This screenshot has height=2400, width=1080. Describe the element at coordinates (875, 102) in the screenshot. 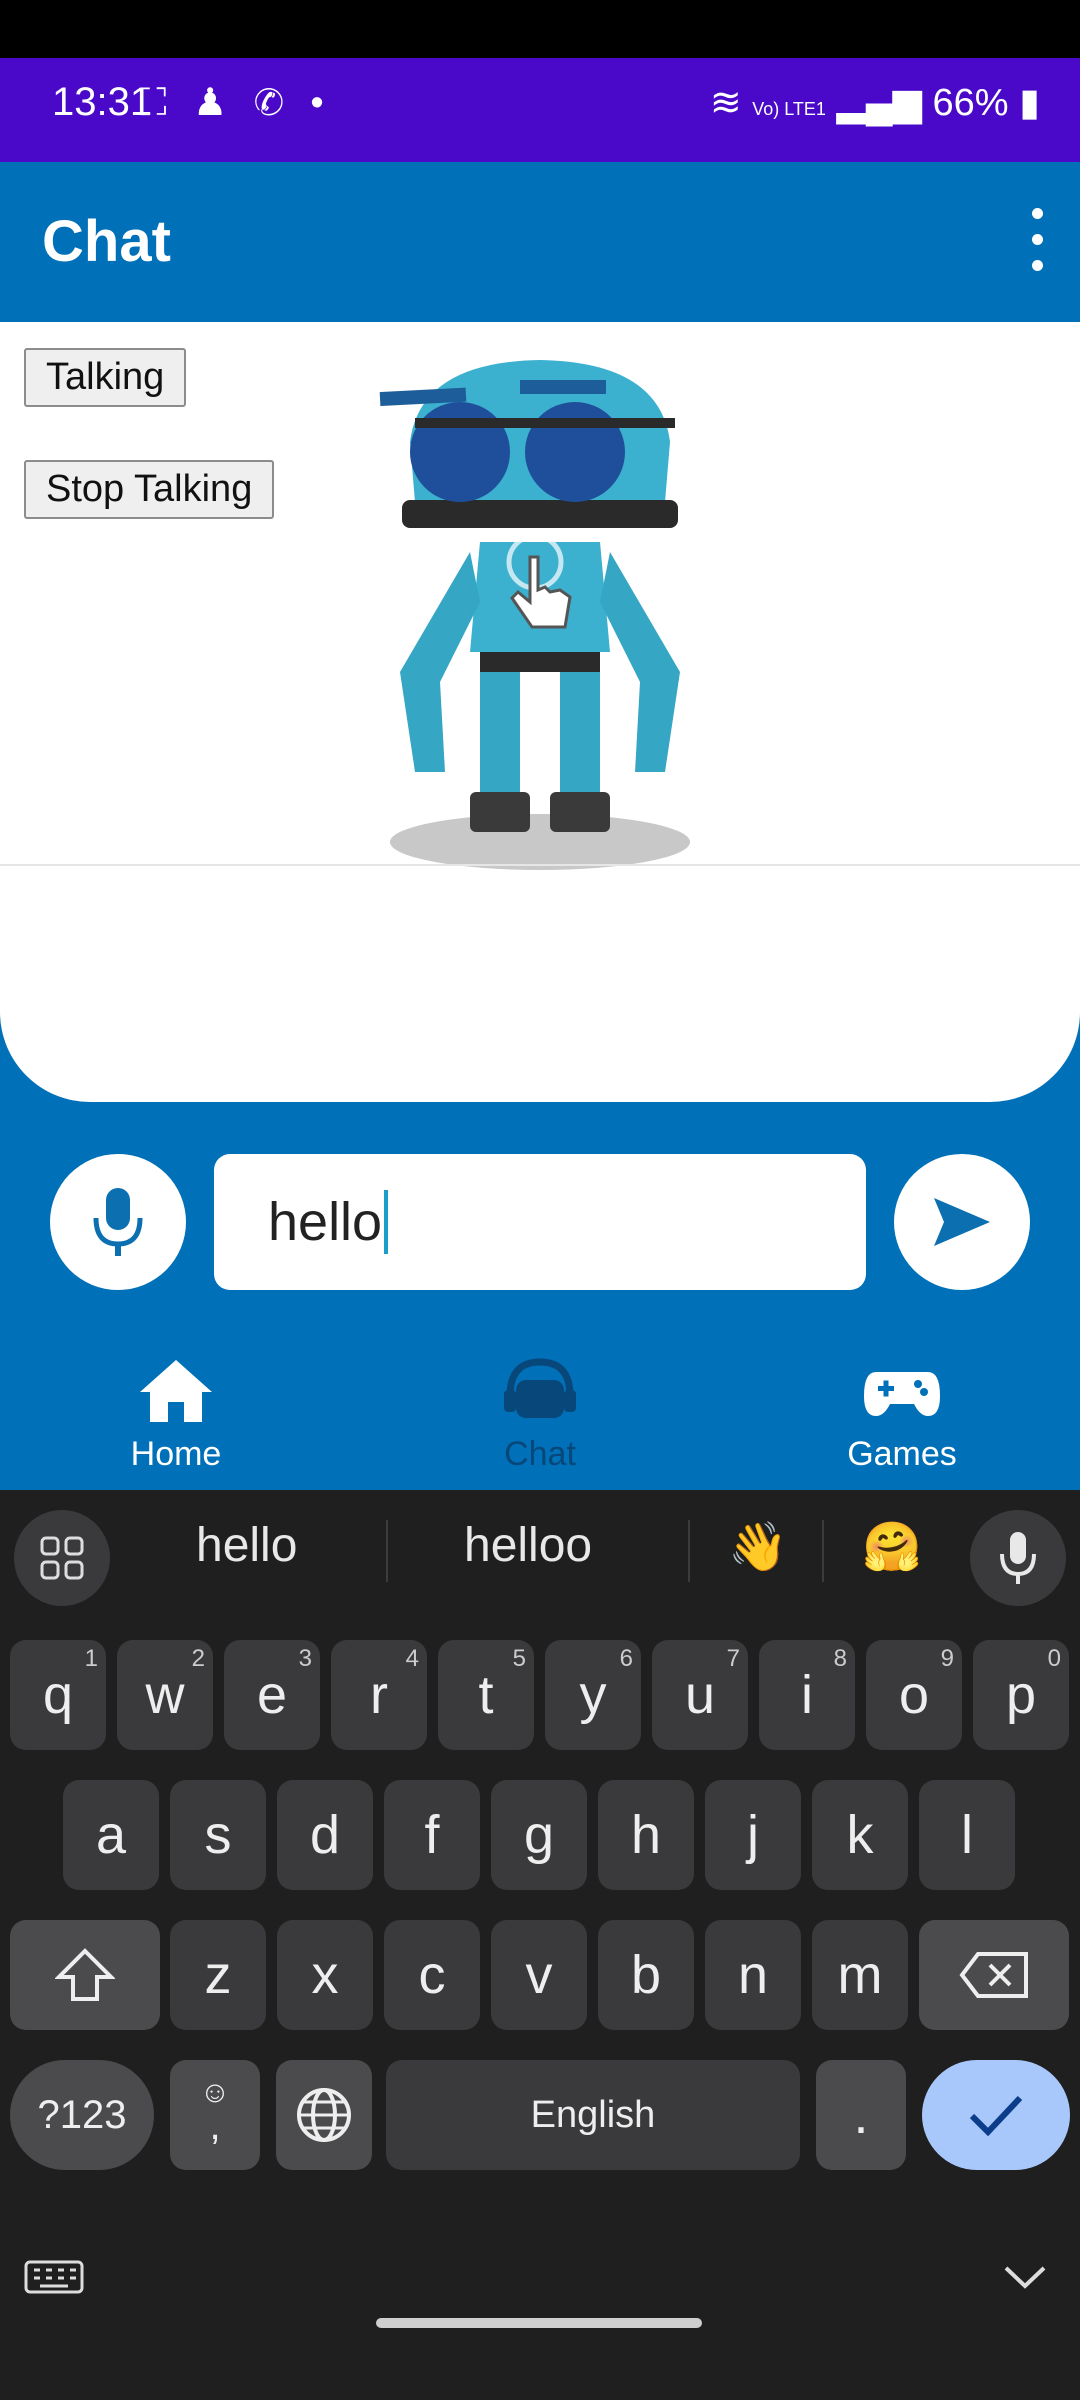

I see `status-right: ≋ Vo) LTE1 ▂▄▆ 66% ▮` at that location.